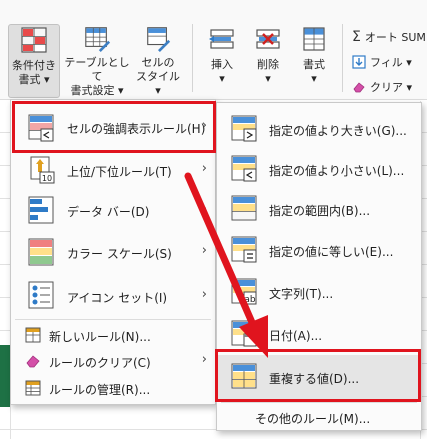 The image size is (427, 439). What do you see at coordinates (359, 62) in the screenshot?
I see `fill-down-icon` at bounding box center [359, 62].